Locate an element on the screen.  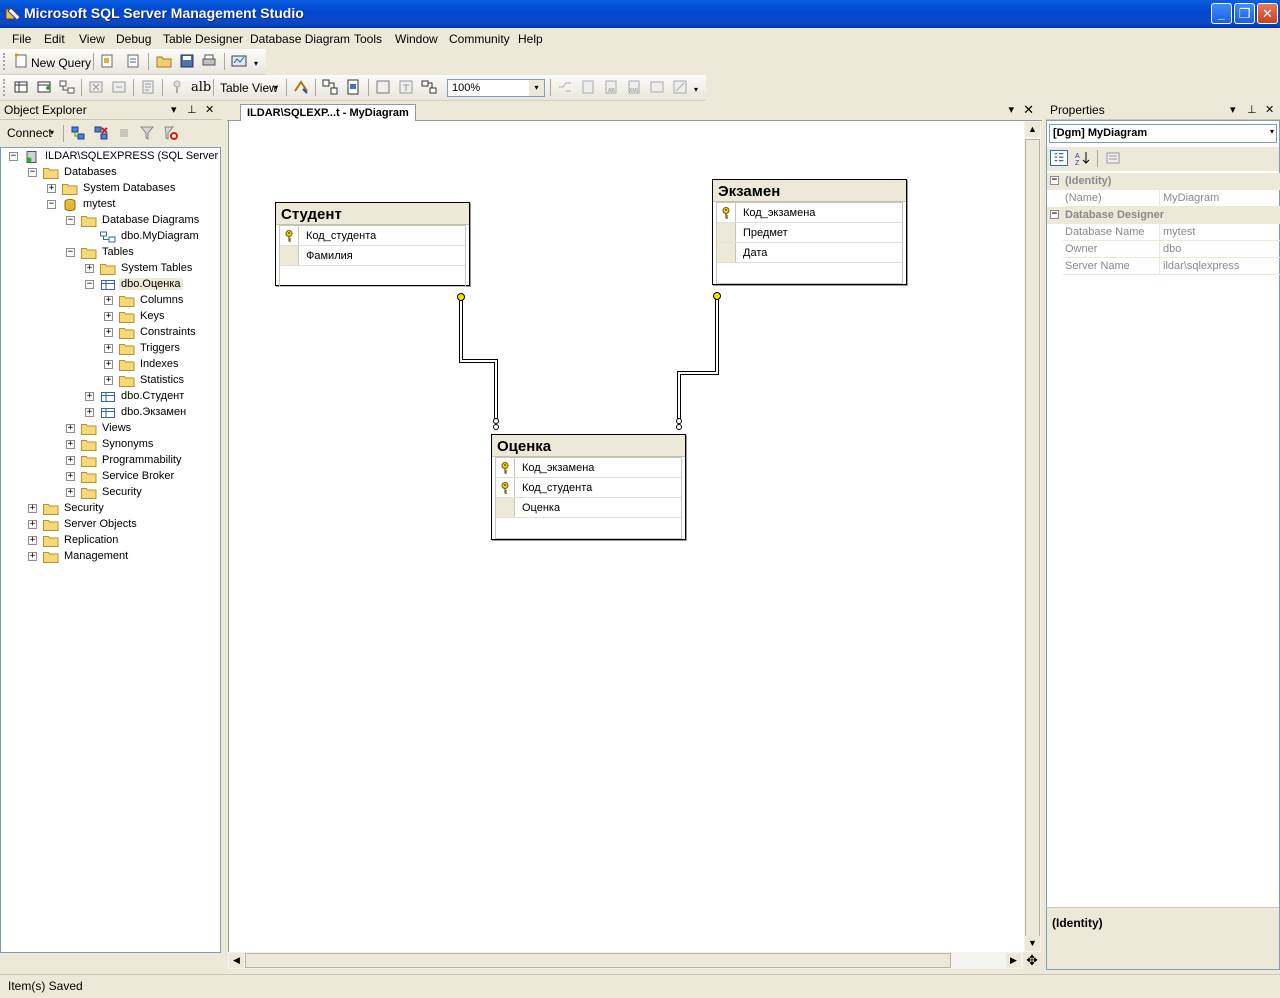
tree-node: + Triggers is located at coordinates (110, 349).